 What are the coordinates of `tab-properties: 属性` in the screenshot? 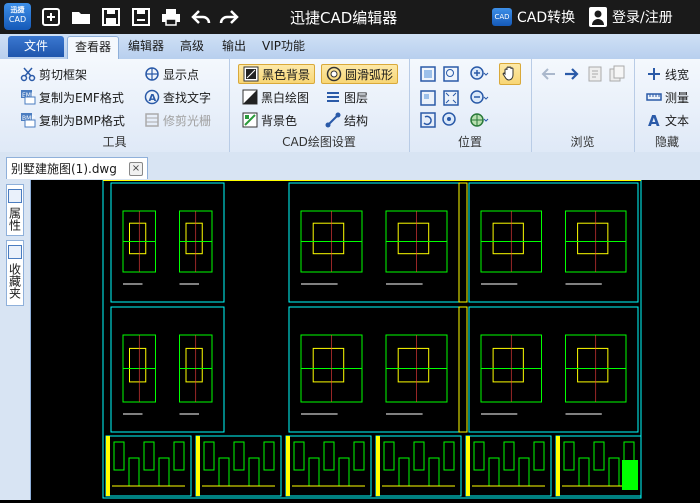 It's located at (15, 210).